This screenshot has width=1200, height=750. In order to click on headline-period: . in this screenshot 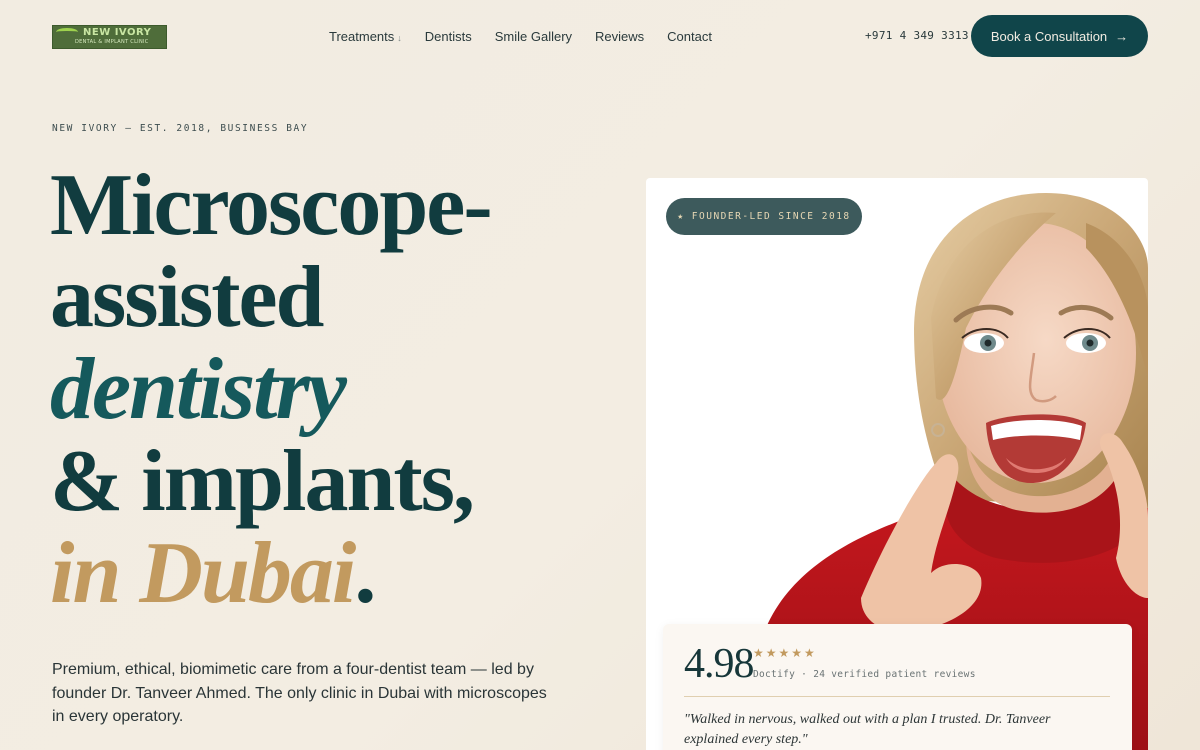, I will do `click(365, 573)`.